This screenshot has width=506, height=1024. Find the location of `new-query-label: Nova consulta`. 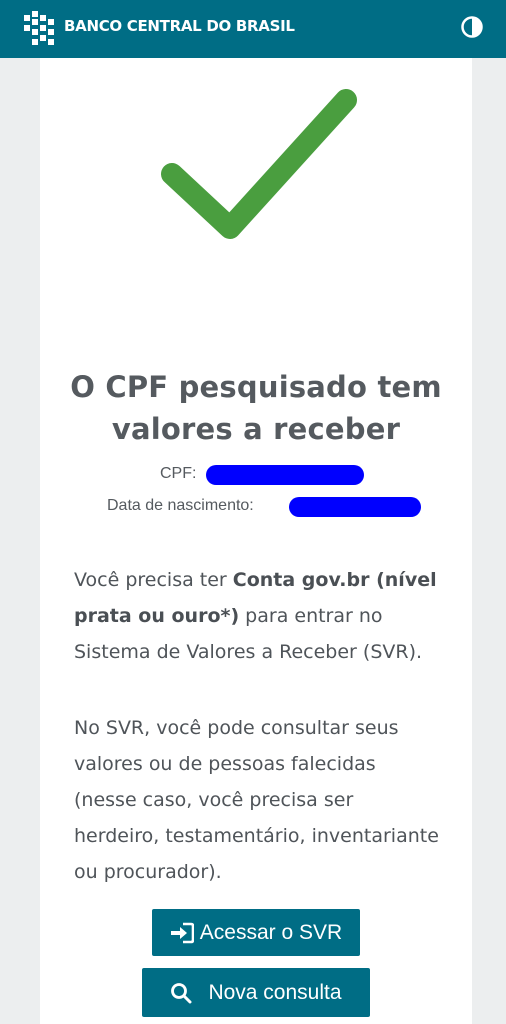

new-query-label: Nova consulta is located at coordinates (275, 992).